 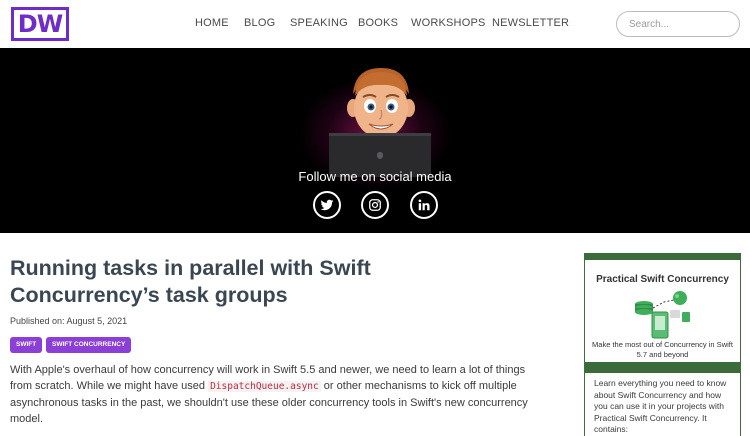 I want to click on social-heading: Follow me on social media, so click(x=375, y=176).